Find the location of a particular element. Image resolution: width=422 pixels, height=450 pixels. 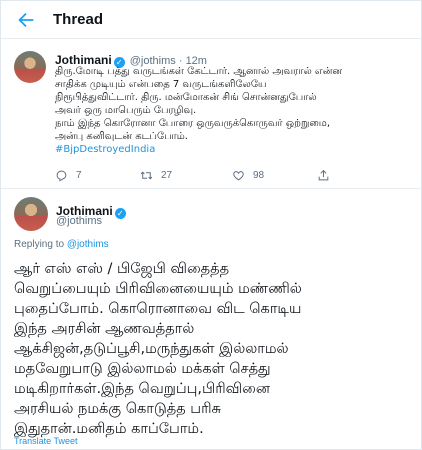

page-title: Thread is located at coordinates (78, 19).